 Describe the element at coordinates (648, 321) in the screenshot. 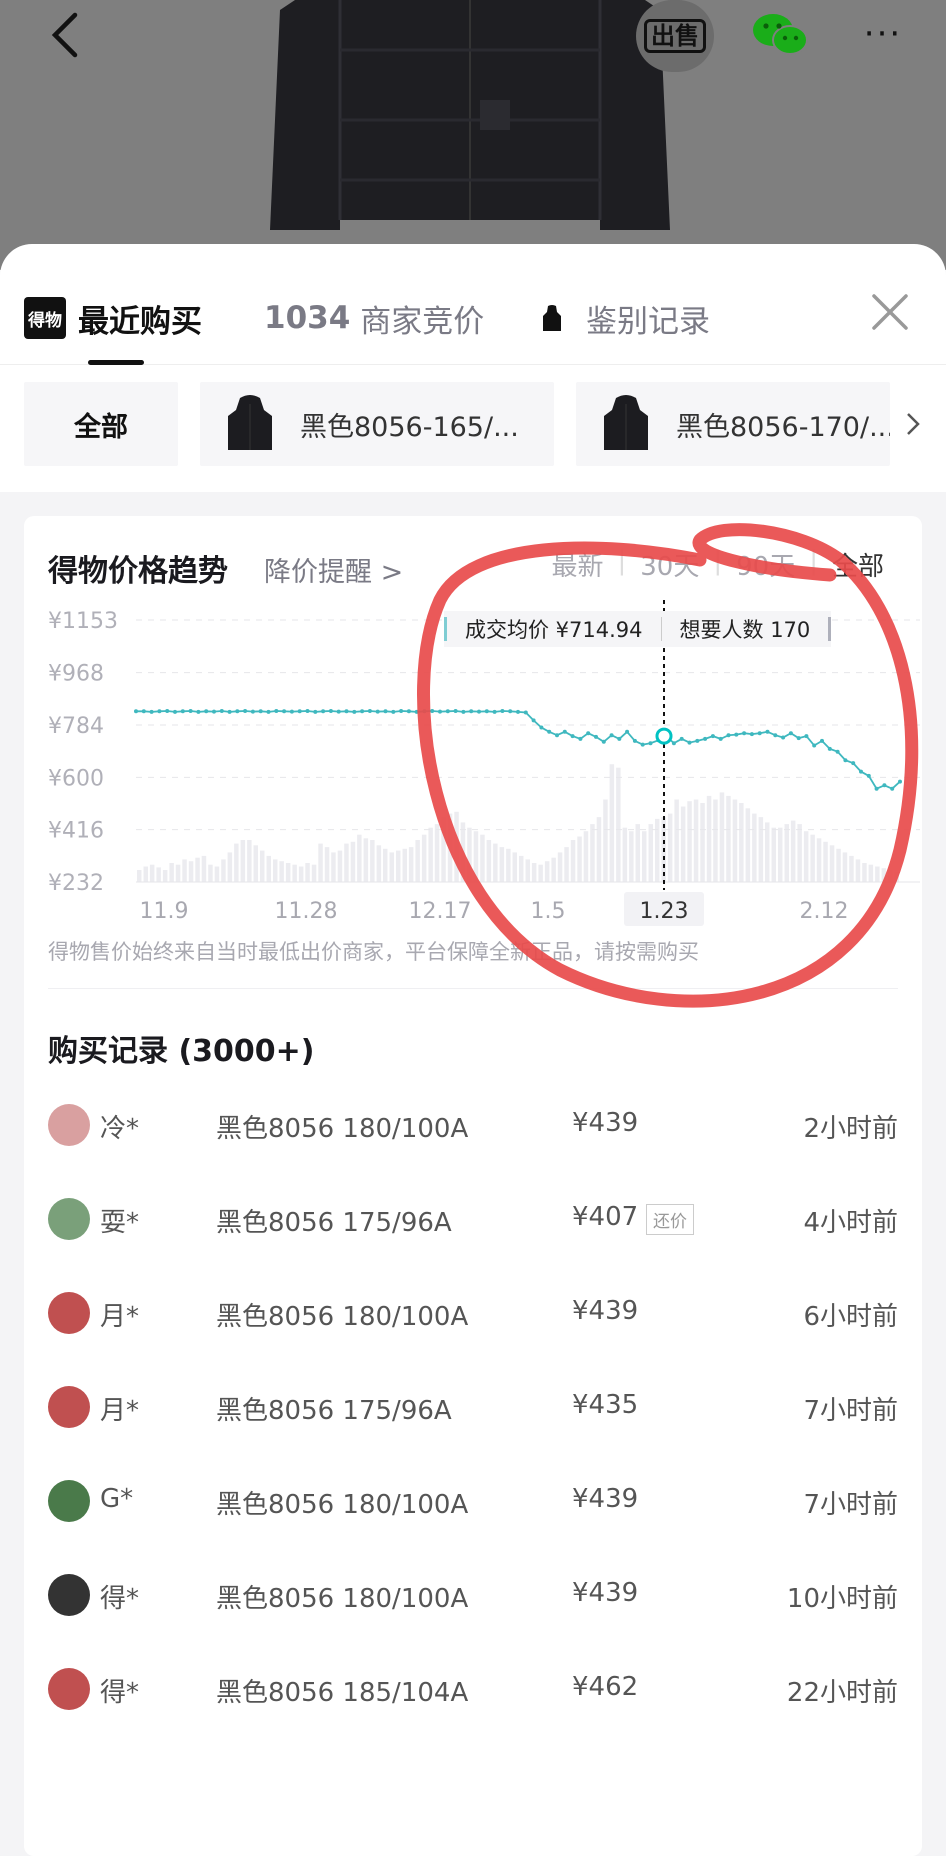

I see `tab-label: 鉴别记录` at that location.